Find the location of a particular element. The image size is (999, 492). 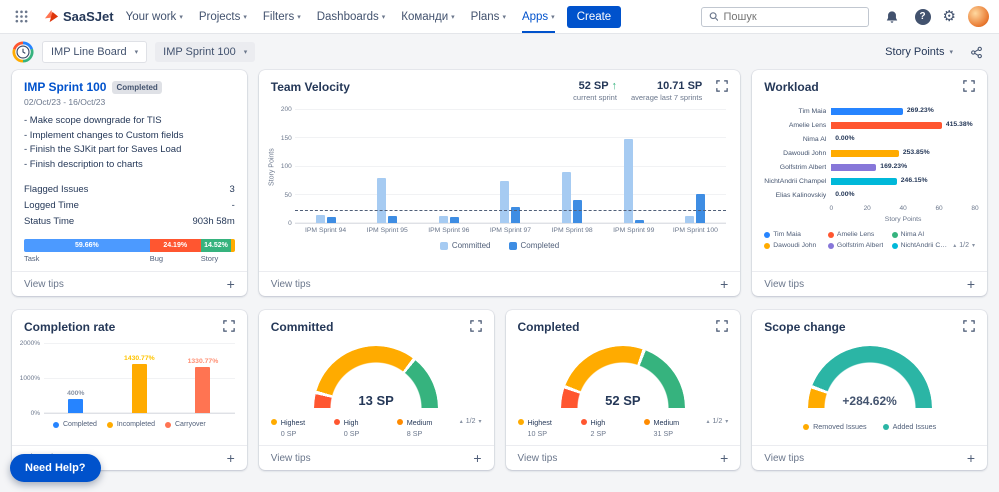

help-icon: ? is located at coordinates (922, 16).